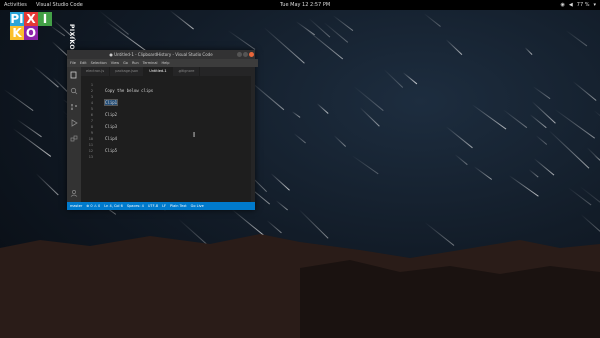 This screenshot has width=600, height=338. I want to click on line-number: 13, so click(90, 157).